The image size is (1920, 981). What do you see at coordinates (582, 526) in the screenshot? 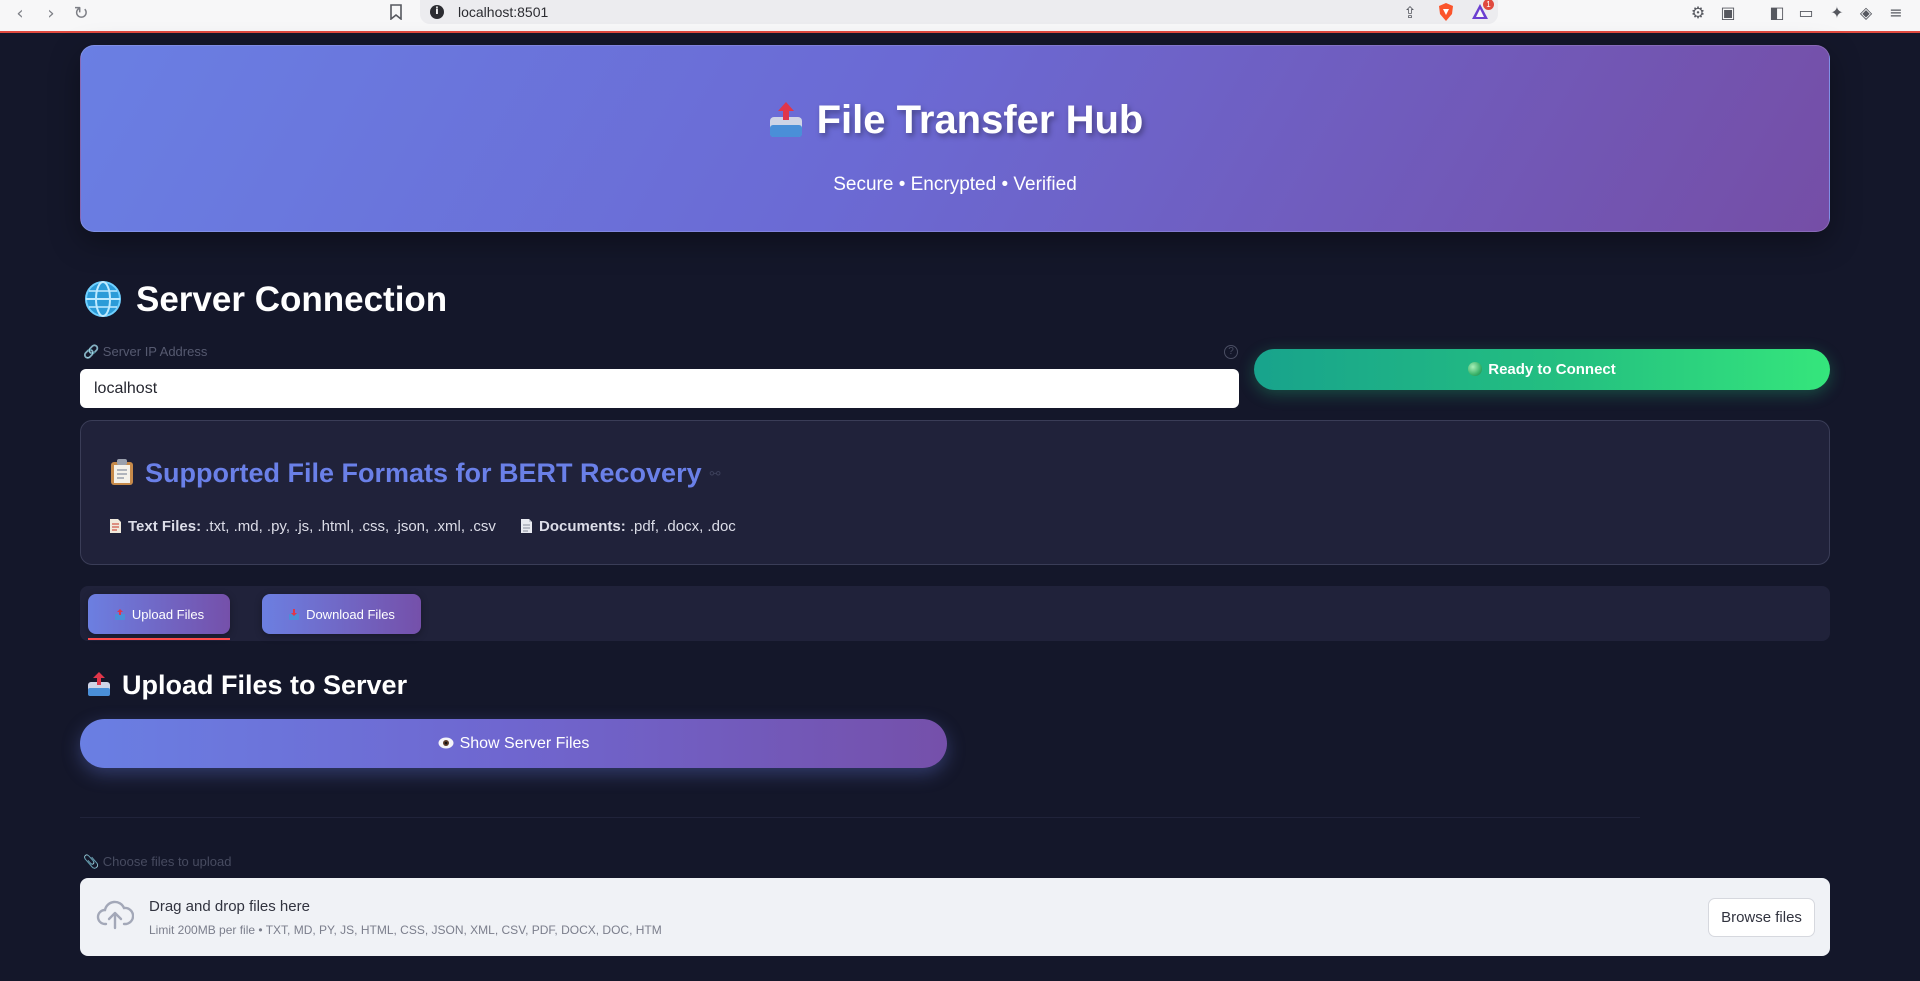
I see `documents-label: Documents:` at bounding box center [582, 526].